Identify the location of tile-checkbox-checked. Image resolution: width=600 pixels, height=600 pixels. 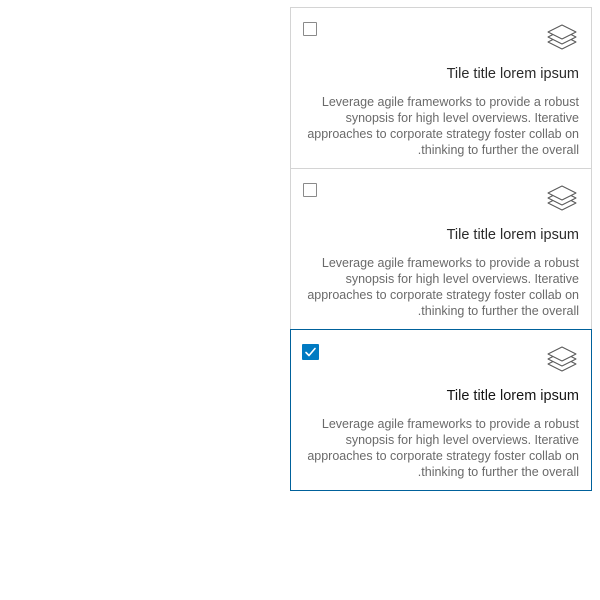
(310, 352).